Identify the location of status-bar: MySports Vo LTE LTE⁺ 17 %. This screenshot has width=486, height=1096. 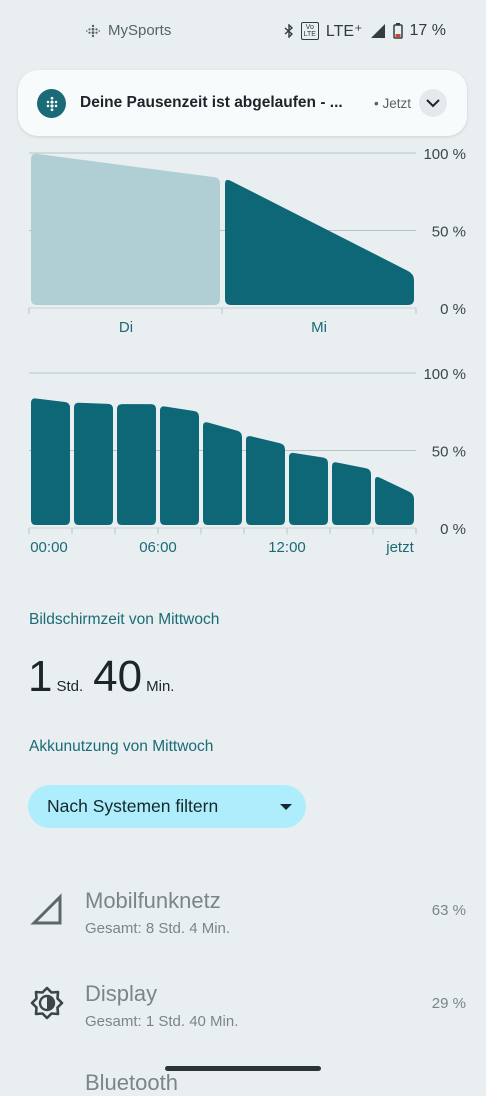
(243, 31).